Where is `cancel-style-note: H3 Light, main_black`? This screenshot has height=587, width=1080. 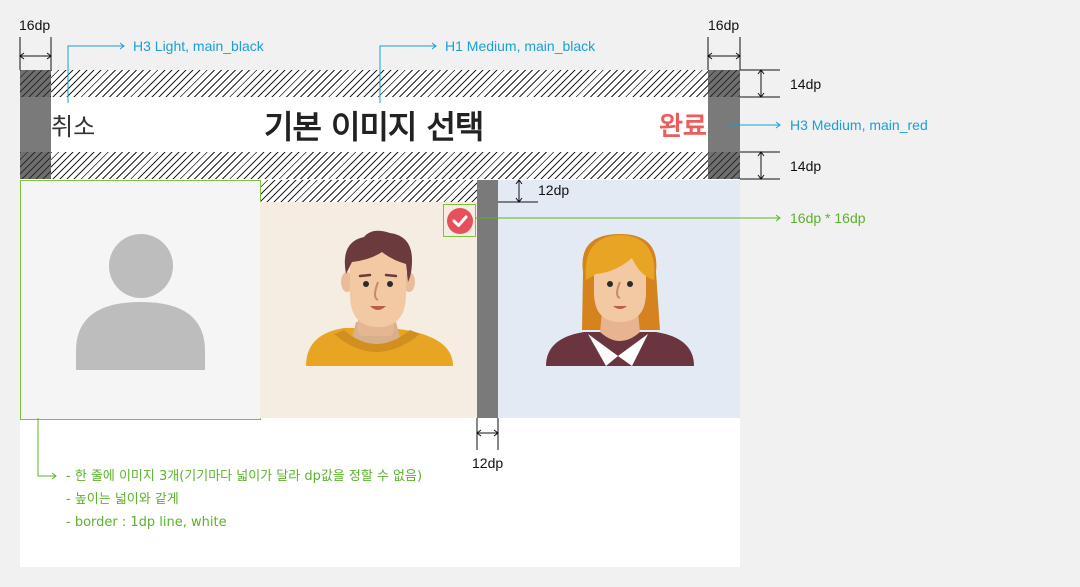
cancel-style-note: H3 Light, main_black is located at coordinates (198, 46).